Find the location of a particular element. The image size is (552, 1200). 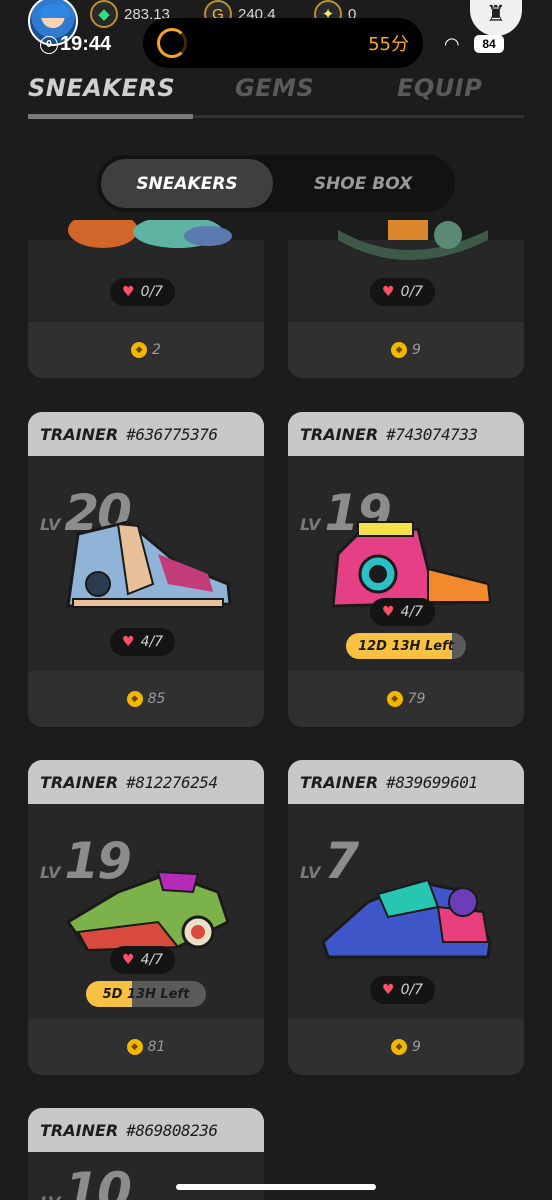

tab-gems: GEMS is located at coordinates (274, 88).